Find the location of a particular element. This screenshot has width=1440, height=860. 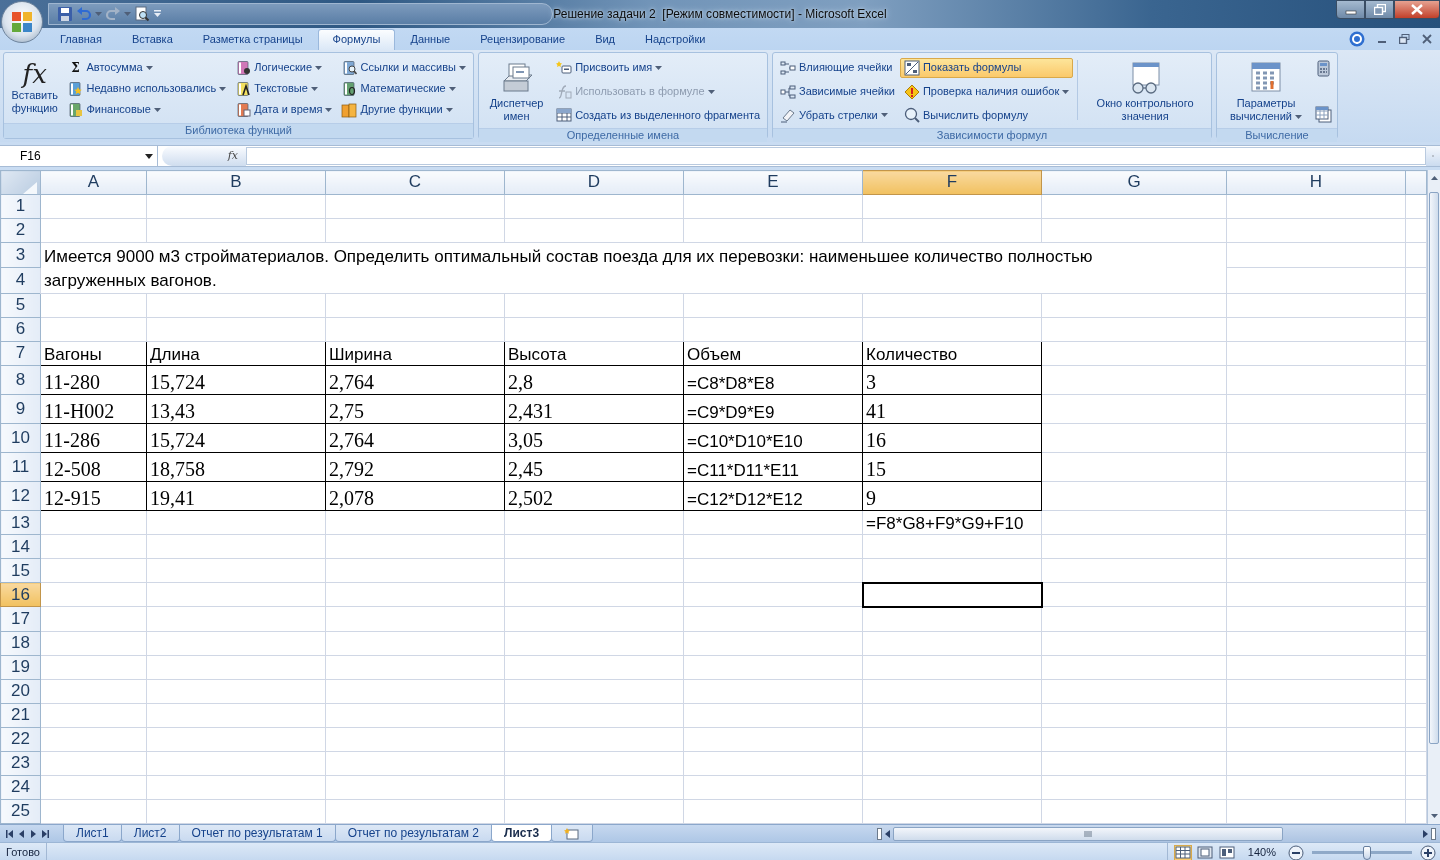

ribbon-button: Дата и время is located at coordinates (284, 110).